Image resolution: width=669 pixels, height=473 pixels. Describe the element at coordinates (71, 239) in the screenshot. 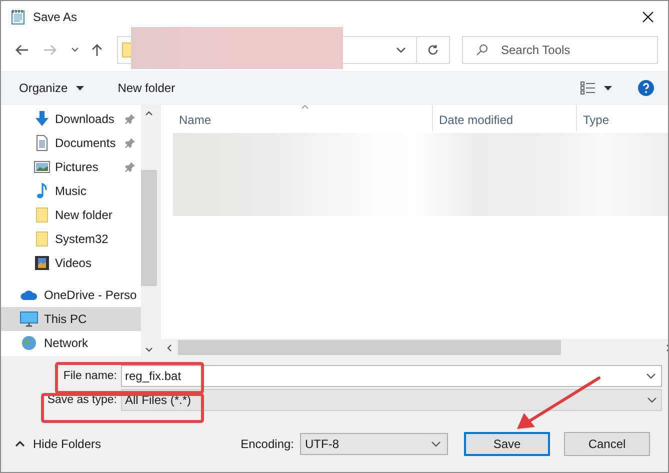

I see `sidebar-item: System32` at that location.